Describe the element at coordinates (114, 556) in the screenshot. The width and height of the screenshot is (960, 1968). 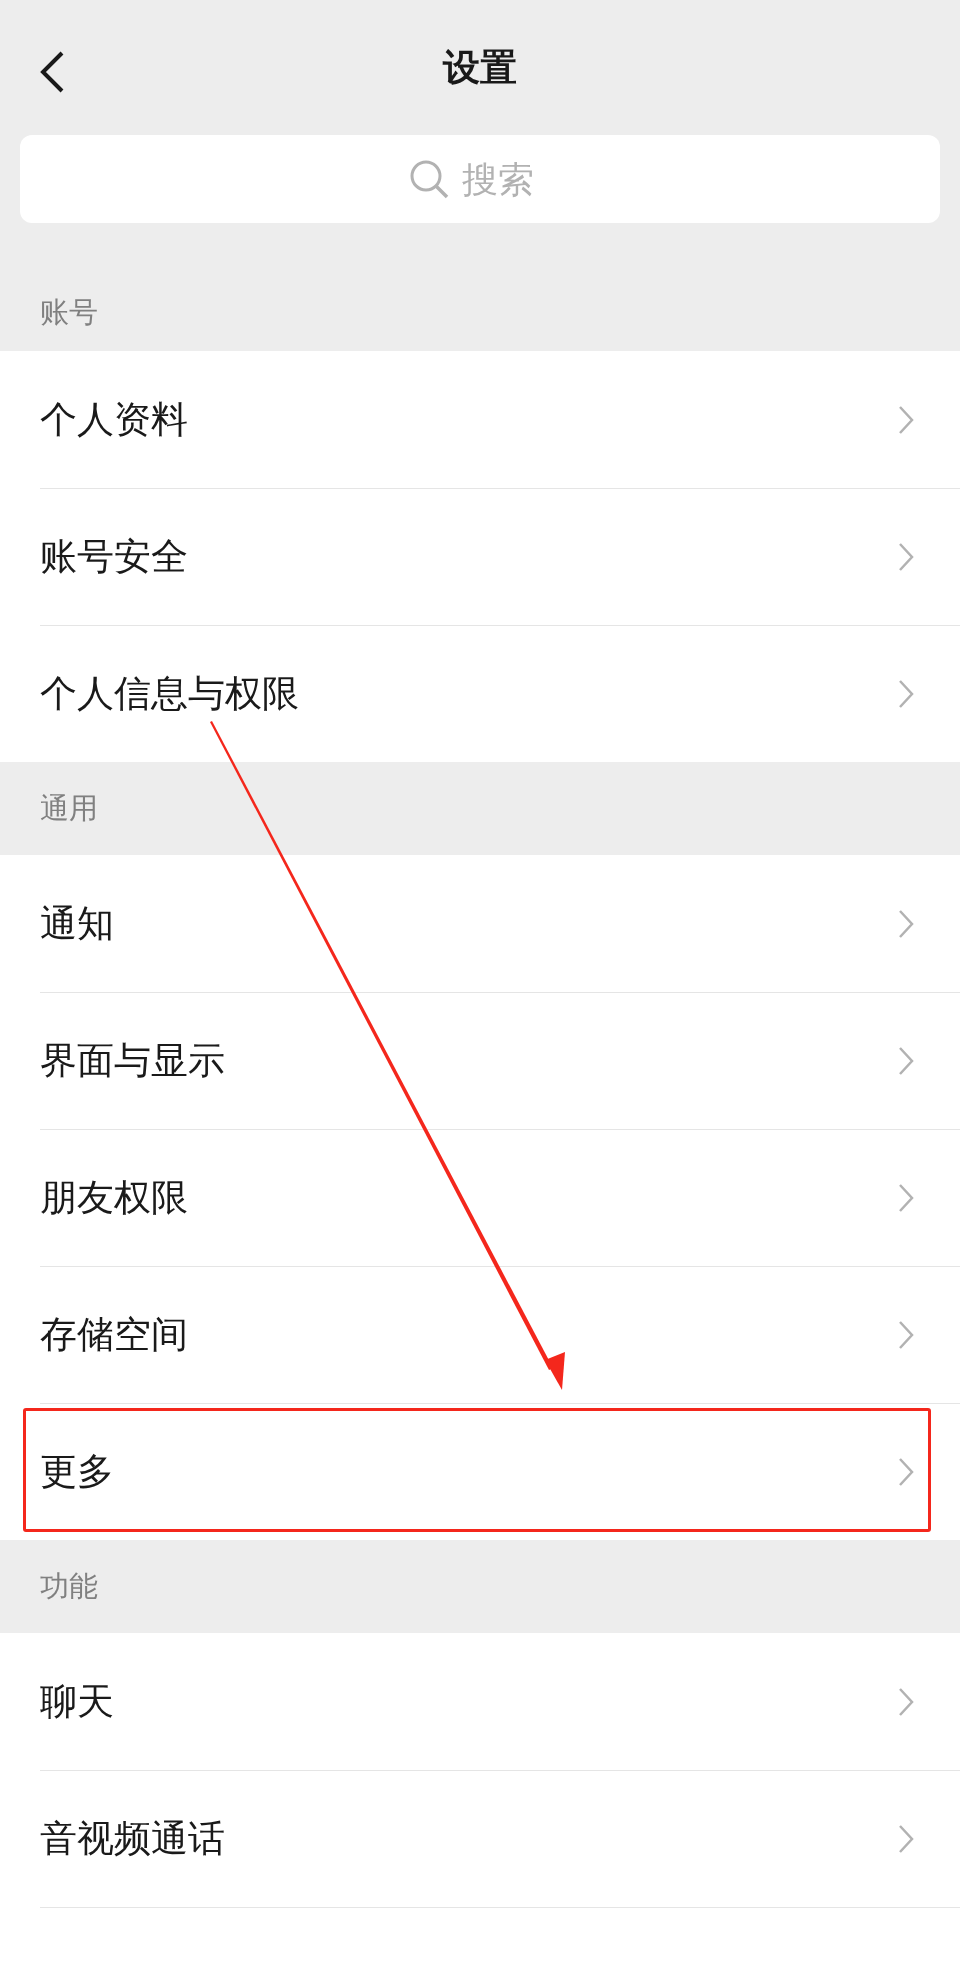
I see `item-label: 账号安全` at that location.